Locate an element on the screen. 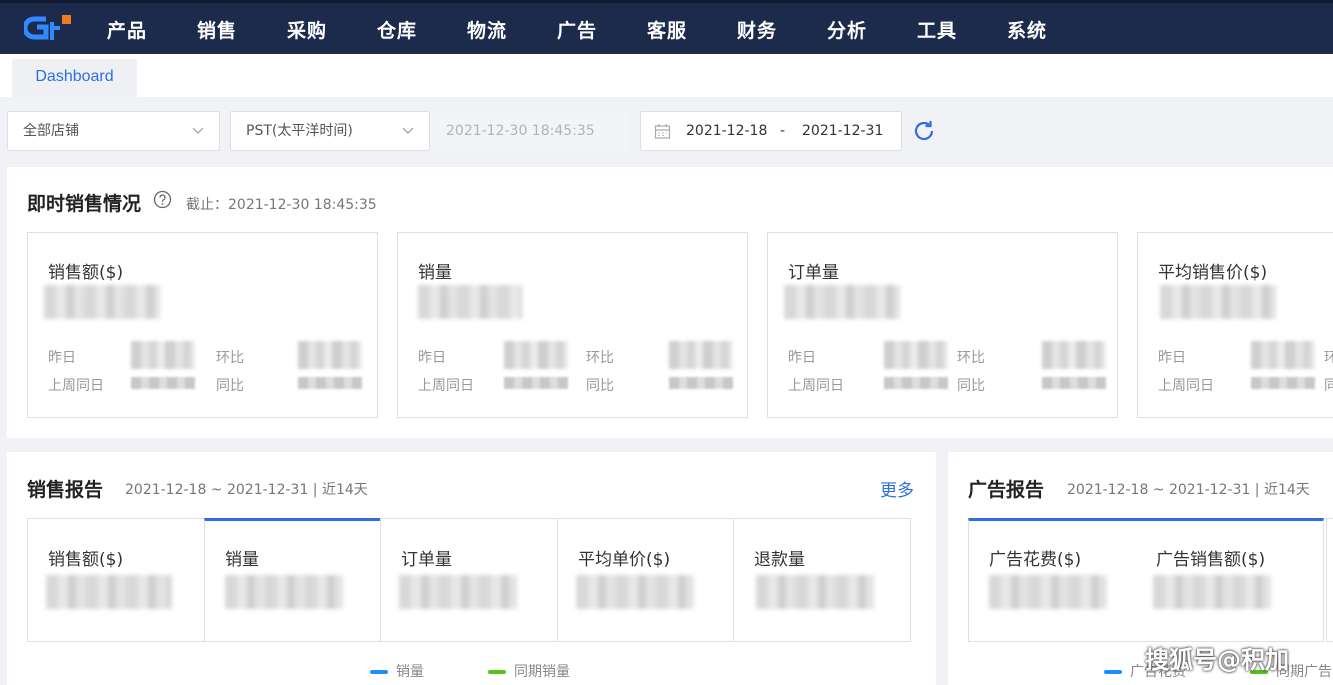  report-card-refunds: 退款量 is located at coordinates (822, 580).